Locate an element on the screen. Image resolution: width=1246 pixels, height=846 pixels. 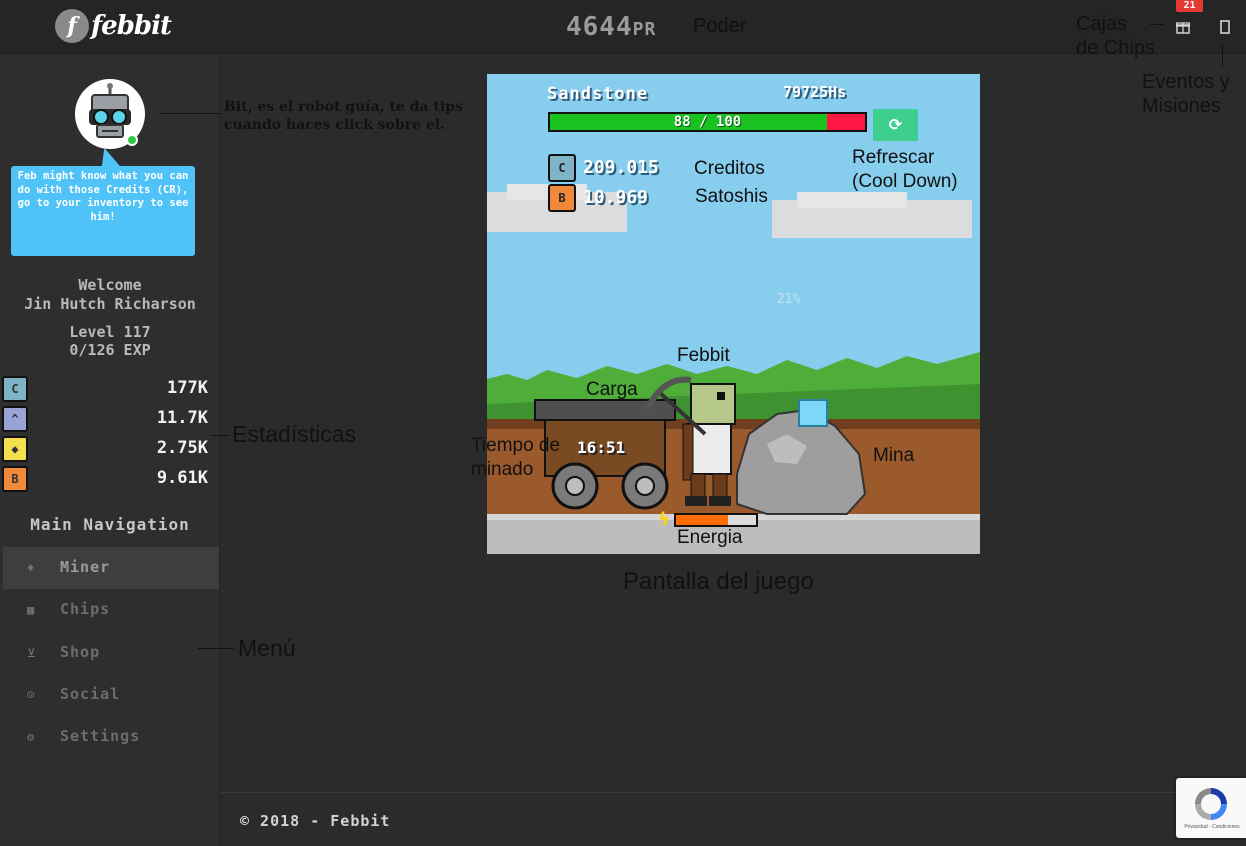
nav-label: Miner is located at coordinates (85, 567).